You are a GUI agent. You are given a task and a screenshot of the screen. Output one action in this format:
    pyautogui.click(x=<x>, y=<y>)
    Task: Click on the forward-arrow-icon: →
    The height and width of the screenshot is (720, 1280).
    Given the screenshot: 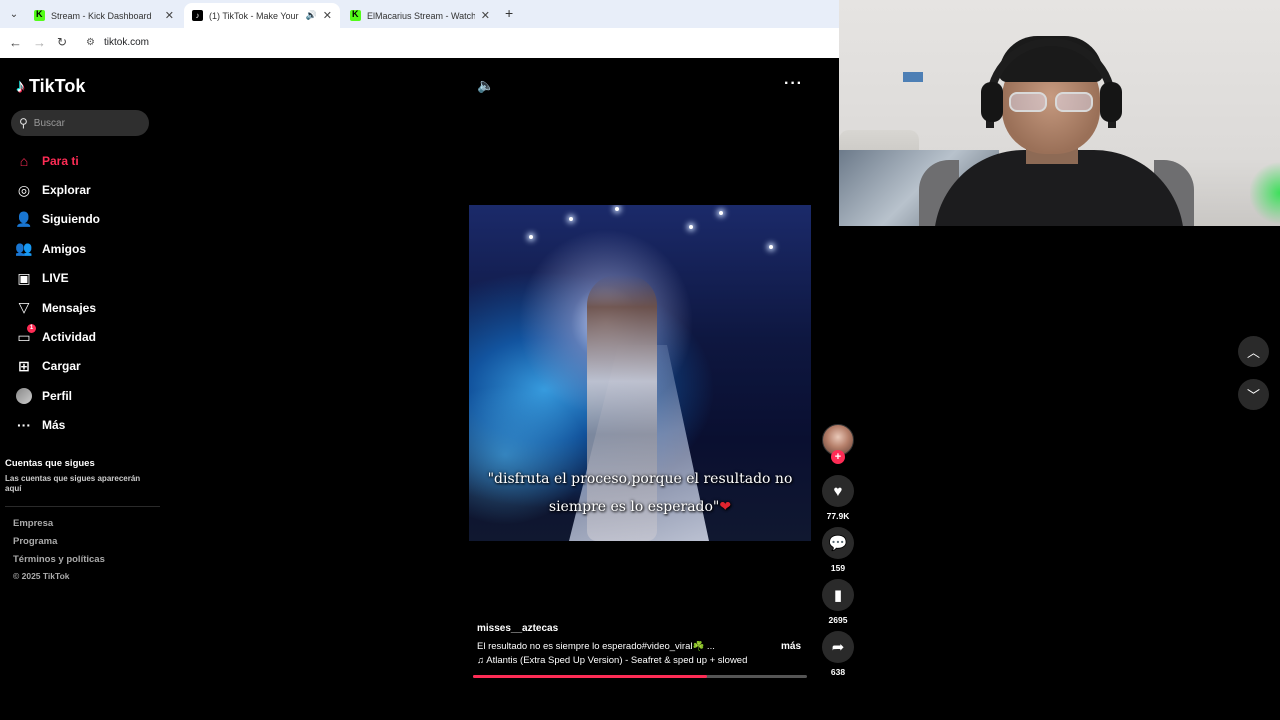 What is the action you would take?
    pyautogui.click(x=39, y=42)
    